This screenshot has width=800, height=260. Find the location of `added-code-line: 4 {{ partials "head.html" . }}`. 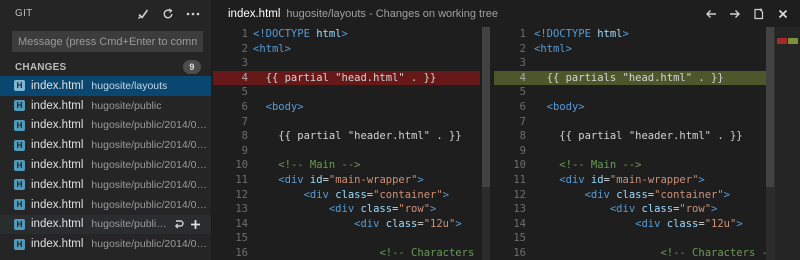

added-code-line: 4 {{ partials "head.html" . }} is located at coordinates (630, 78).